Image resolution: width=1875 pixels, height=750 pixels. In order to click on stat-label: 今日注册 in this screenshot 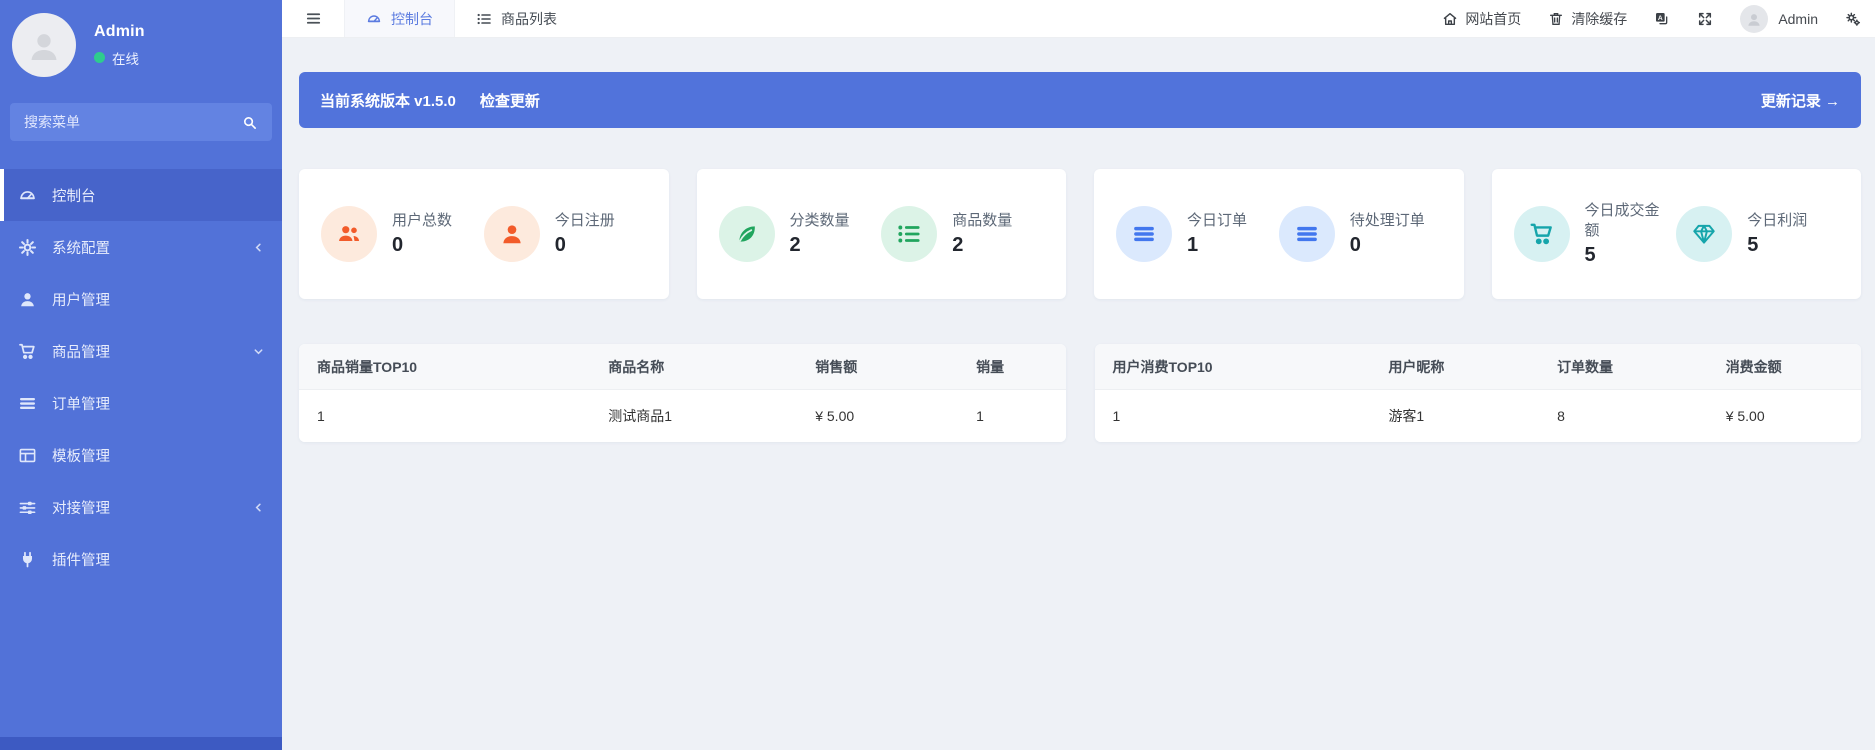, I will do `click(584, 220)`.